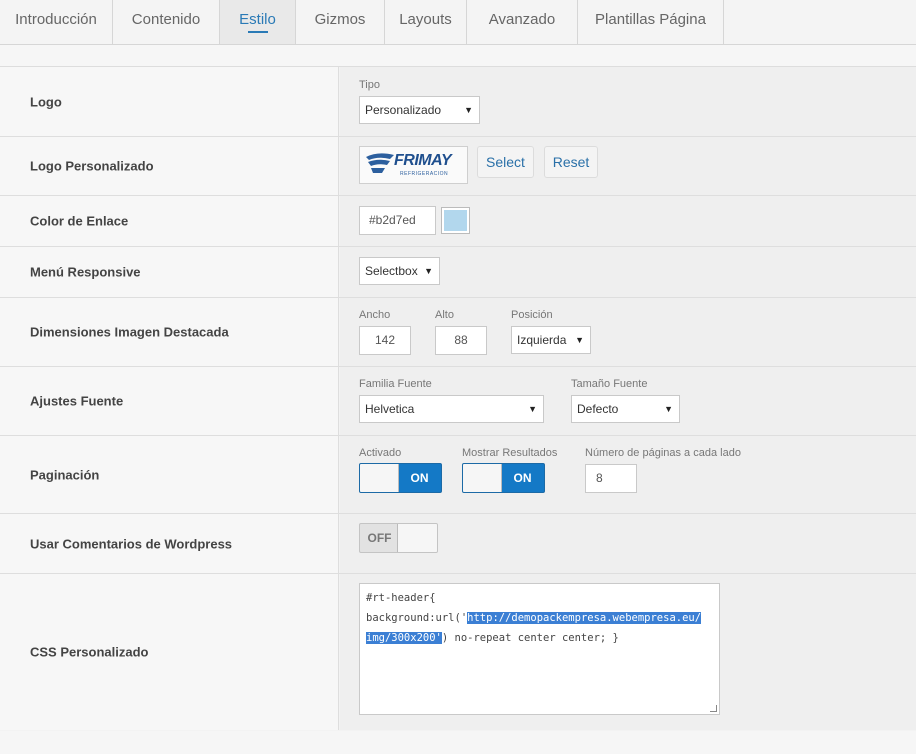  I want to click on height-input: 88, so click(461, 340).